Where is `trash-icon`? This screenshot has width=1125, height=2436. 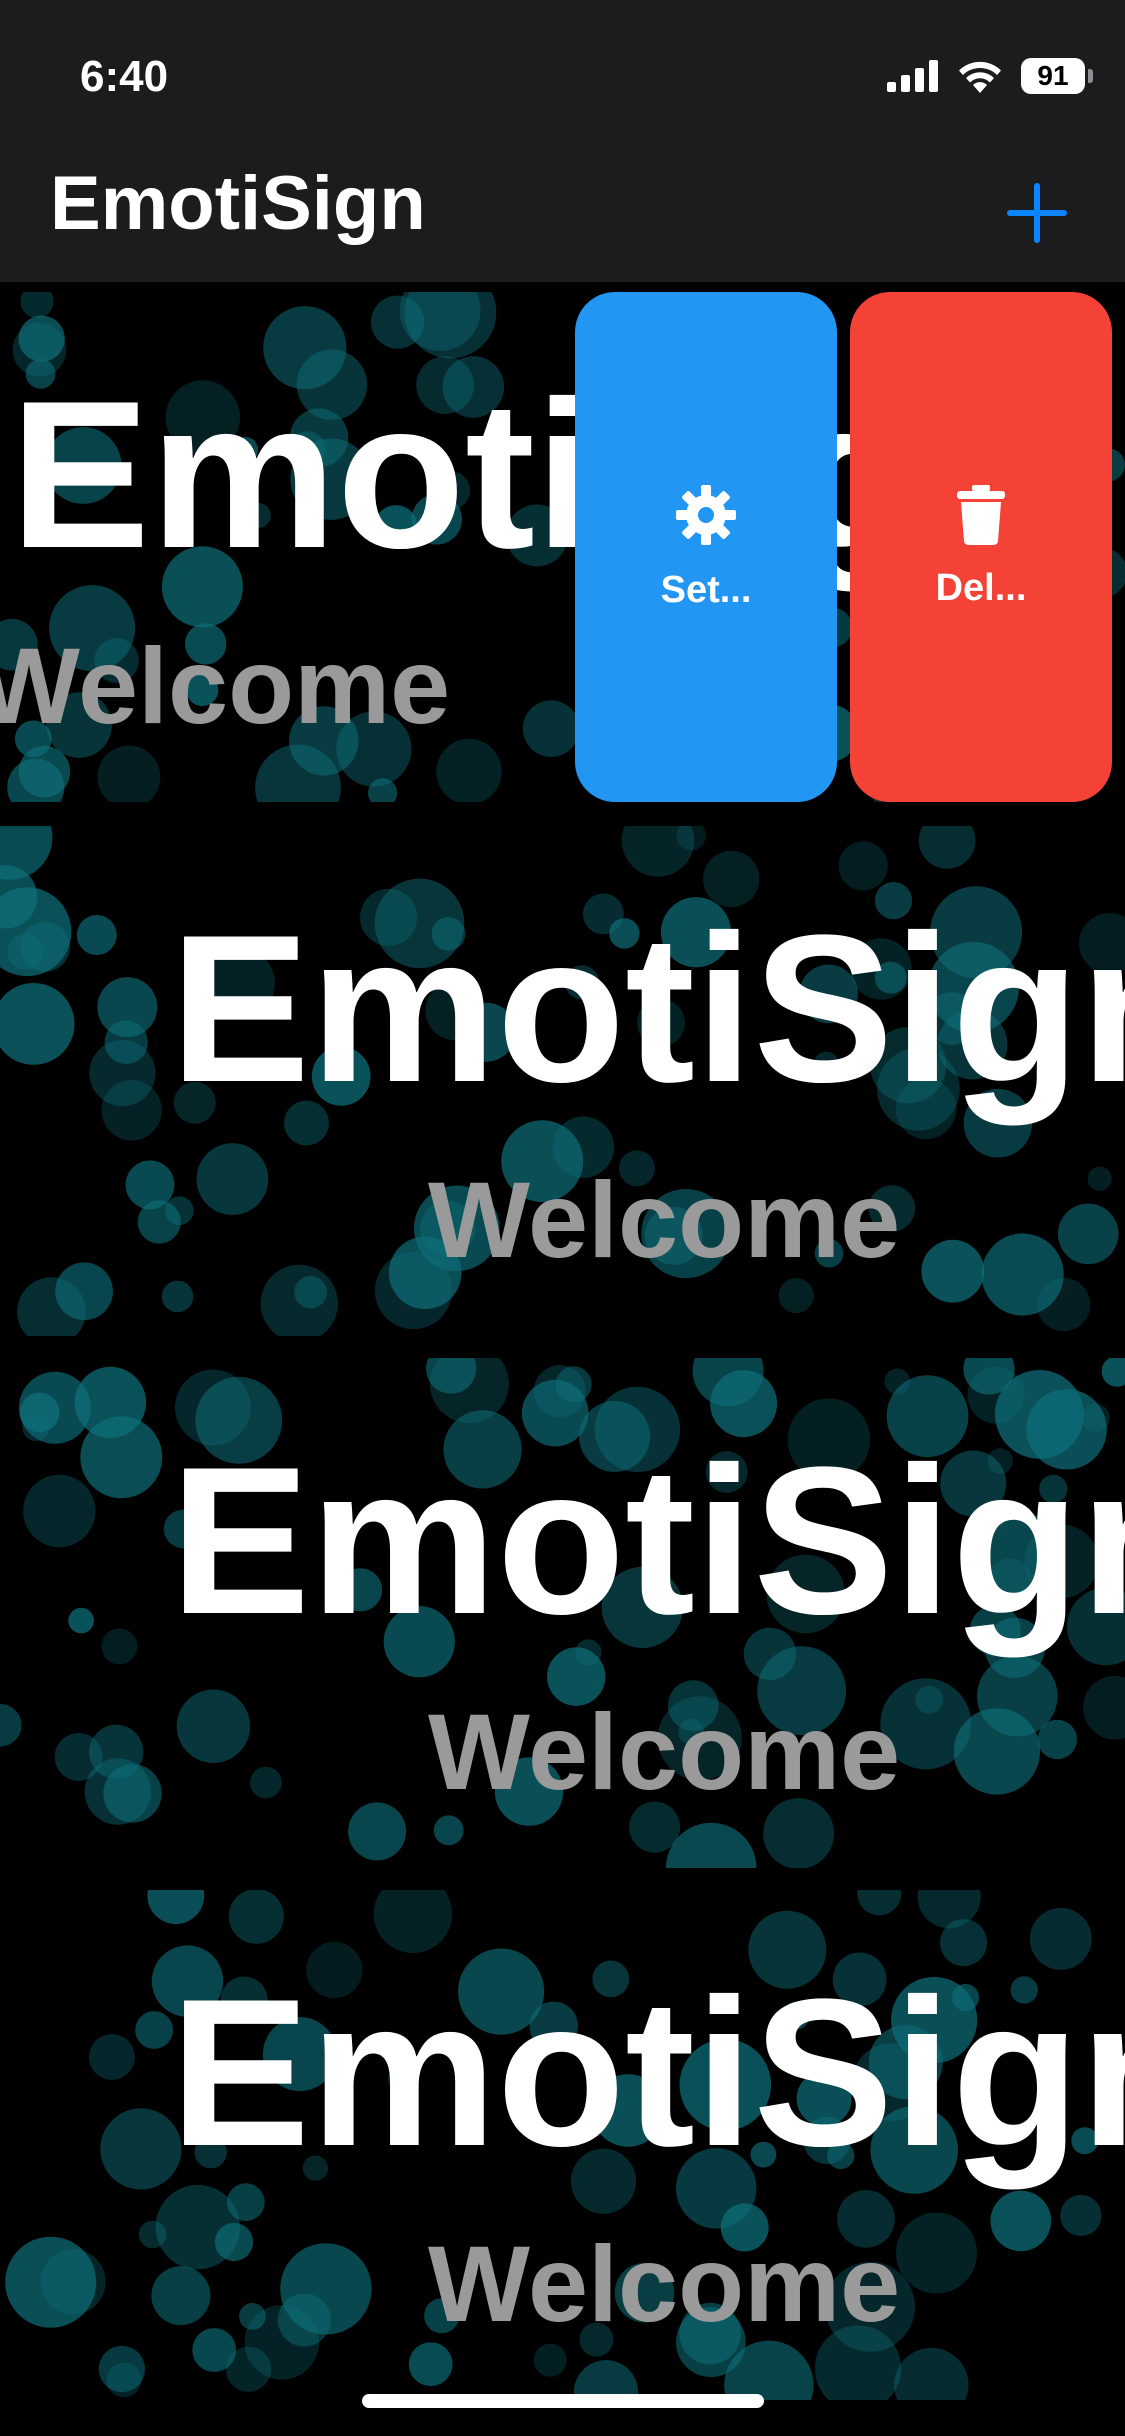 trash-icon is located at coordinates (981, 514).